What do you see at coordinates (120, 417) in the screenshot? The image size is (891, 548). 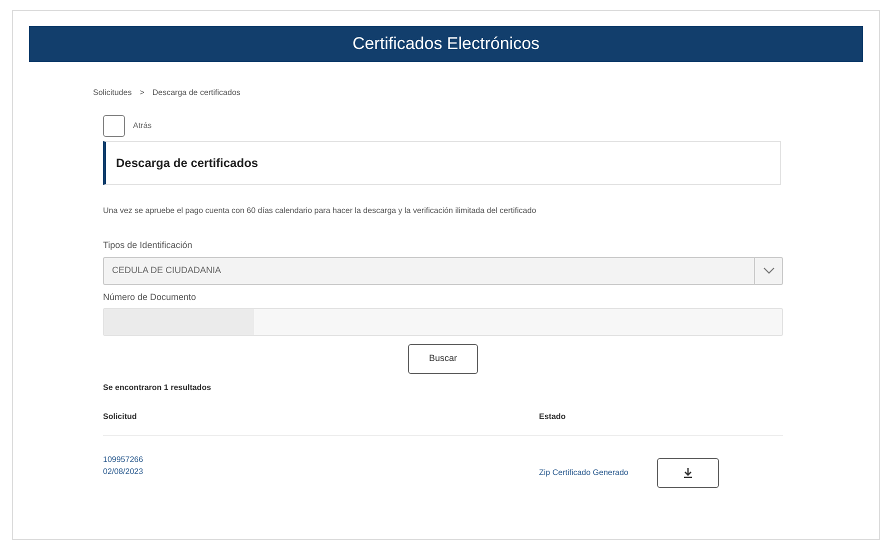 I see `column-header: Solicitud` at bounding box center [120, 417].